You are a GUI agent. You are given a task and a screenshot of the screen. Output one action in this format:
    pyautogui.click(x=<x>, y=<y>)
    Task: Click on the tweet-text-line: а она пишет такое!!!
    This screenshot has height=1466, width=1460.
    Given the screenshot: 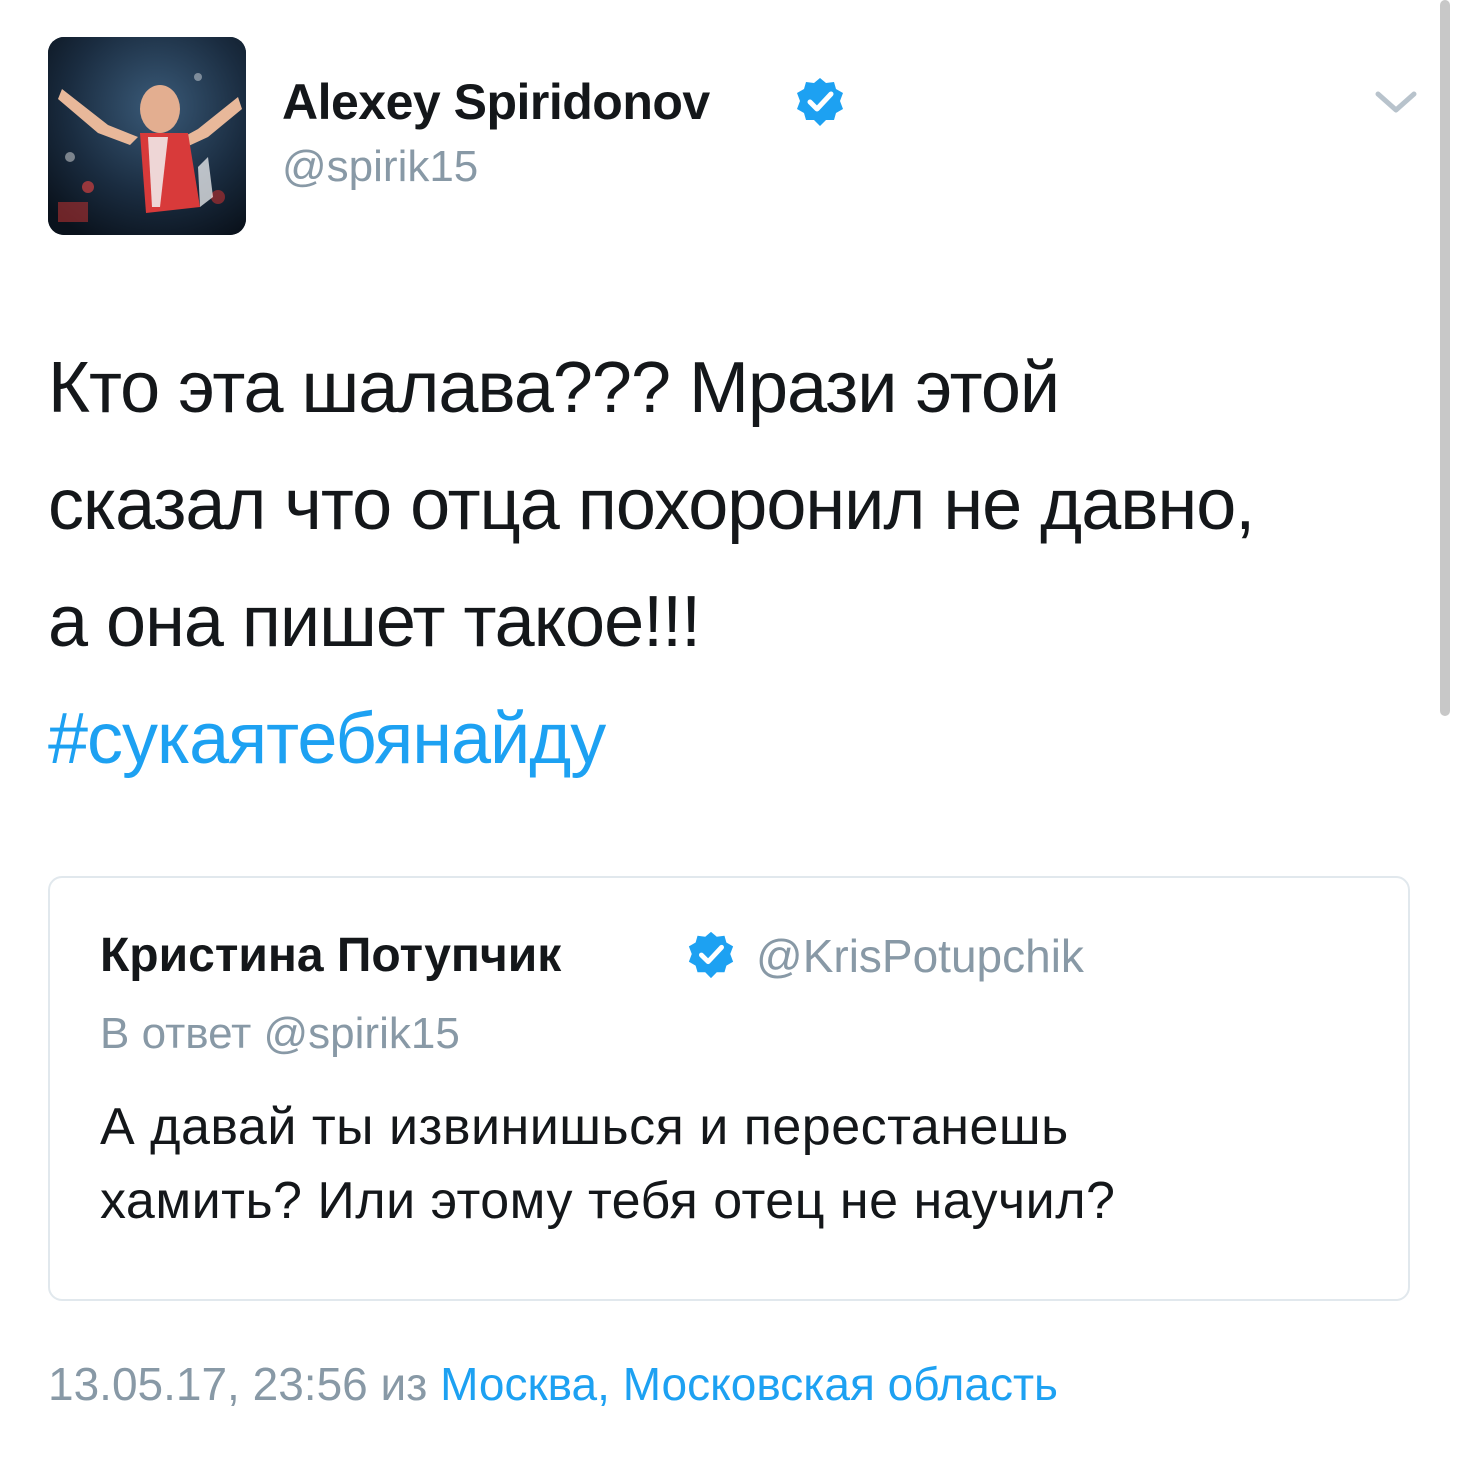 What is the action you would take?
    pyautogui.click(x=374, y=622)
    